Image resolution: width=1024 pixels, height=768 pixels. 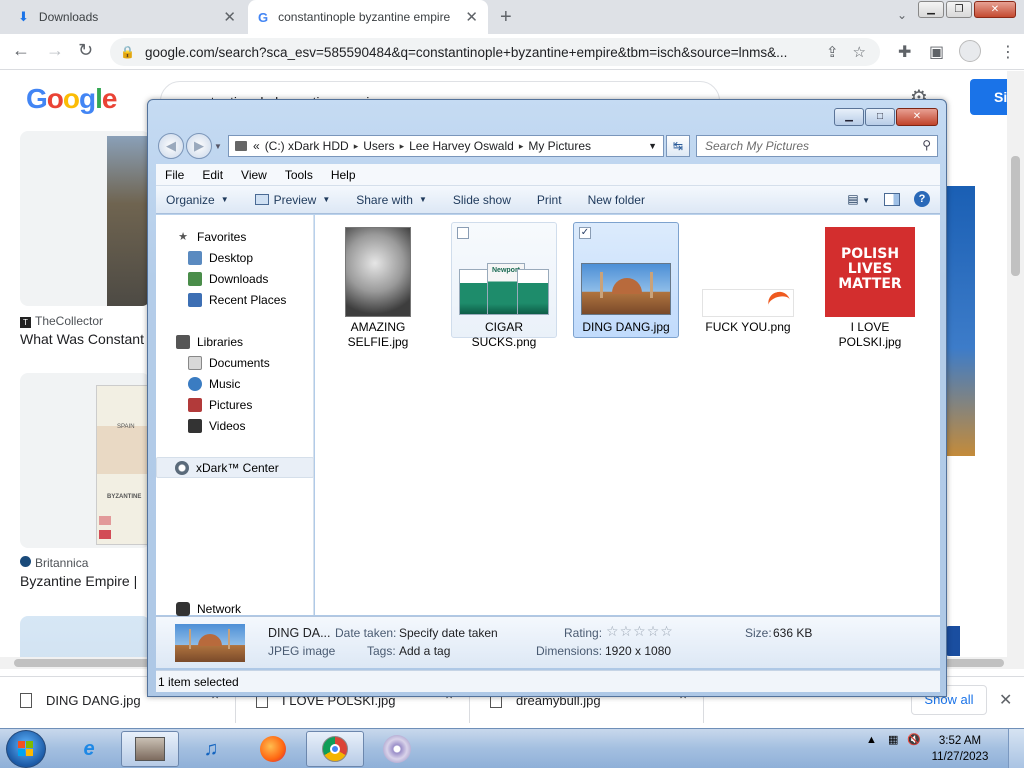 I want to click on image-result, so click(x=85, y=636).